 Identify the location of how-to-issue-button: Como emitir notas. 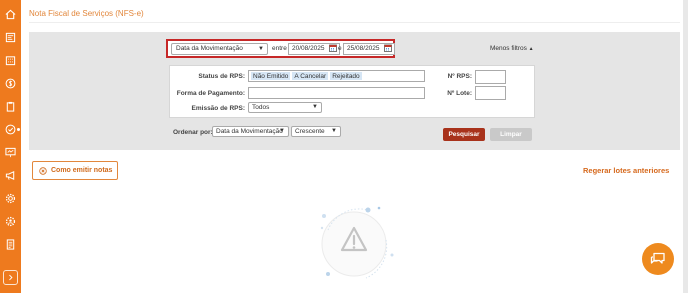
(75, 170).